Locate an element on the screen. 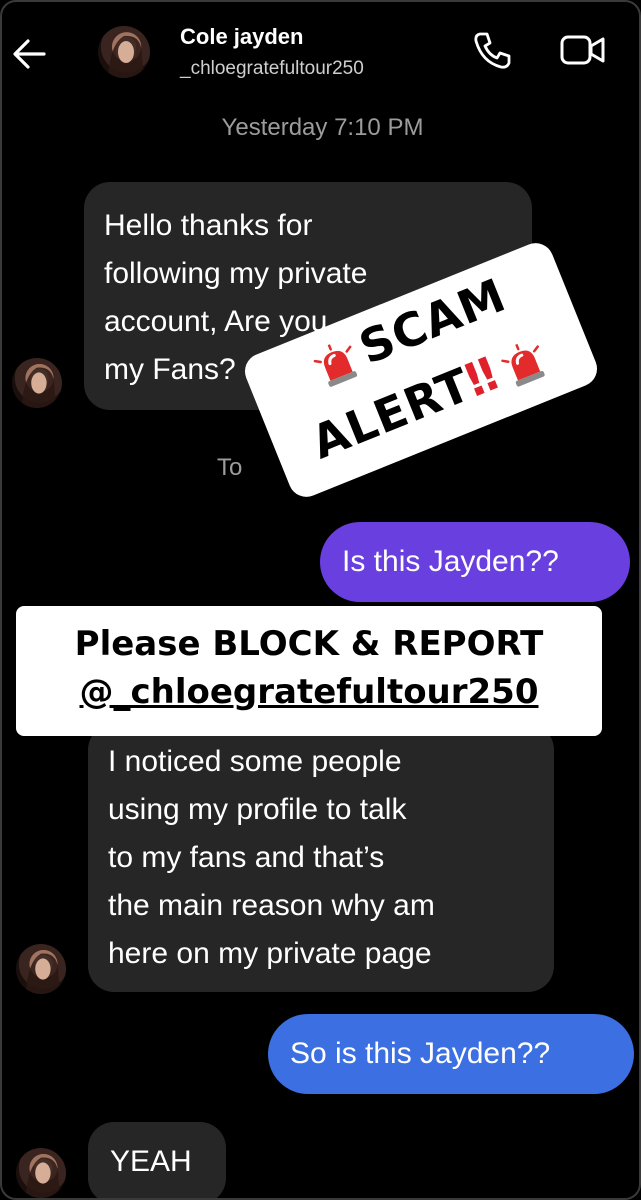 Image resolution: width=641 pixels, height=1200 pixels. incoming-message: YEAH is located at coordinates (157, 1160).